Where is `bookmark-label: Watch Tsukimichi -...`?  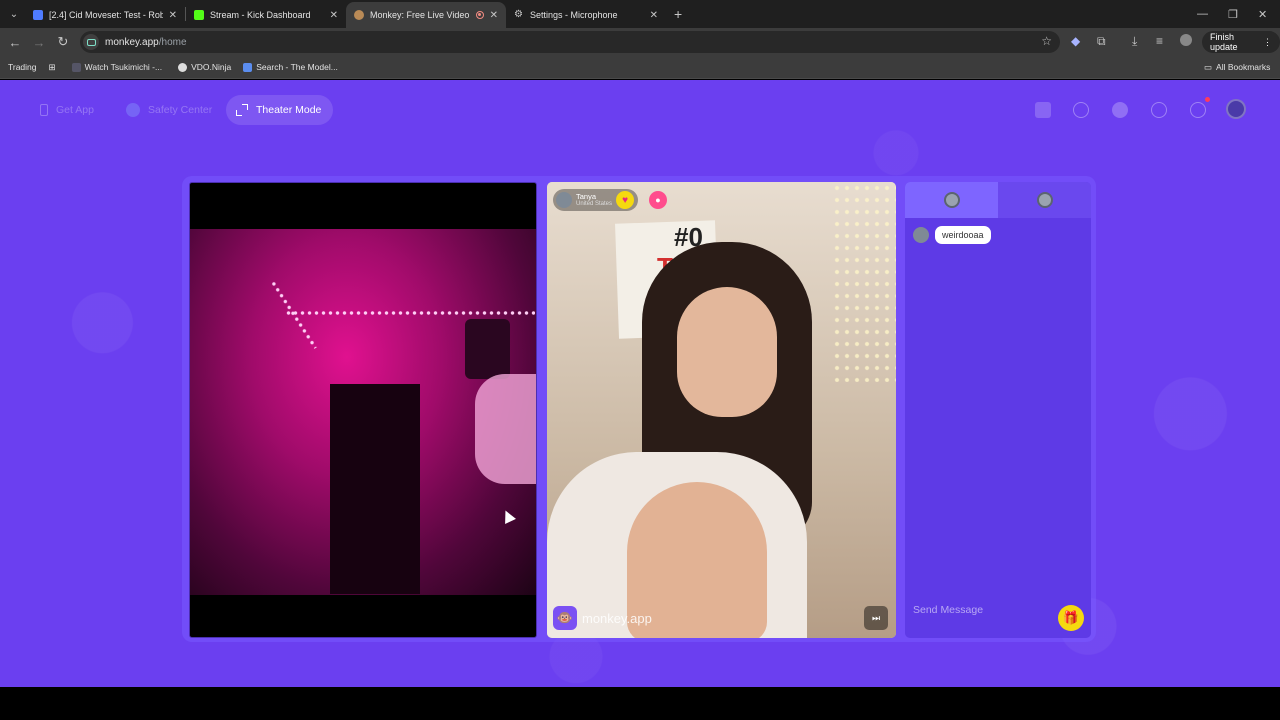
bookmark-label: Watch Tsukimichi -... is located at coordinates (123, 67).